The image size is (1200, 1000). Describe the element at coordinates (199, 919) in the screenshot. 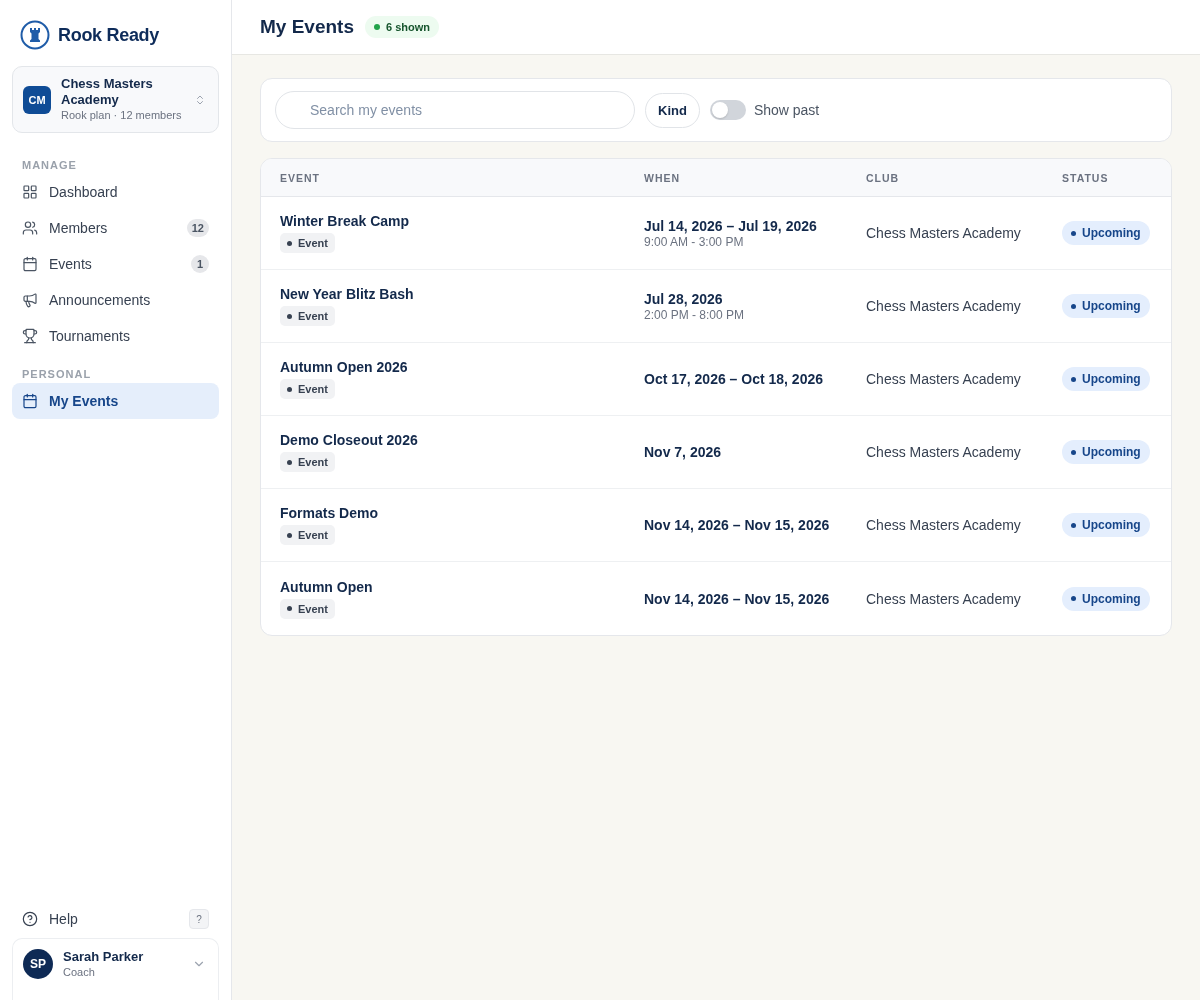

I see `shortcut-key: ?` at that location.